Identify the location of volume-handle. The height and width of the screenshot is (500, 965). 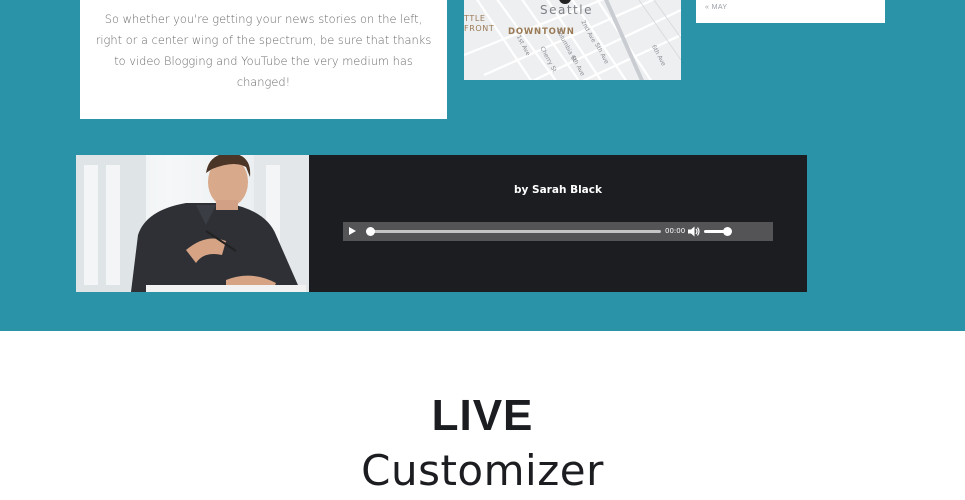
(728, 231).